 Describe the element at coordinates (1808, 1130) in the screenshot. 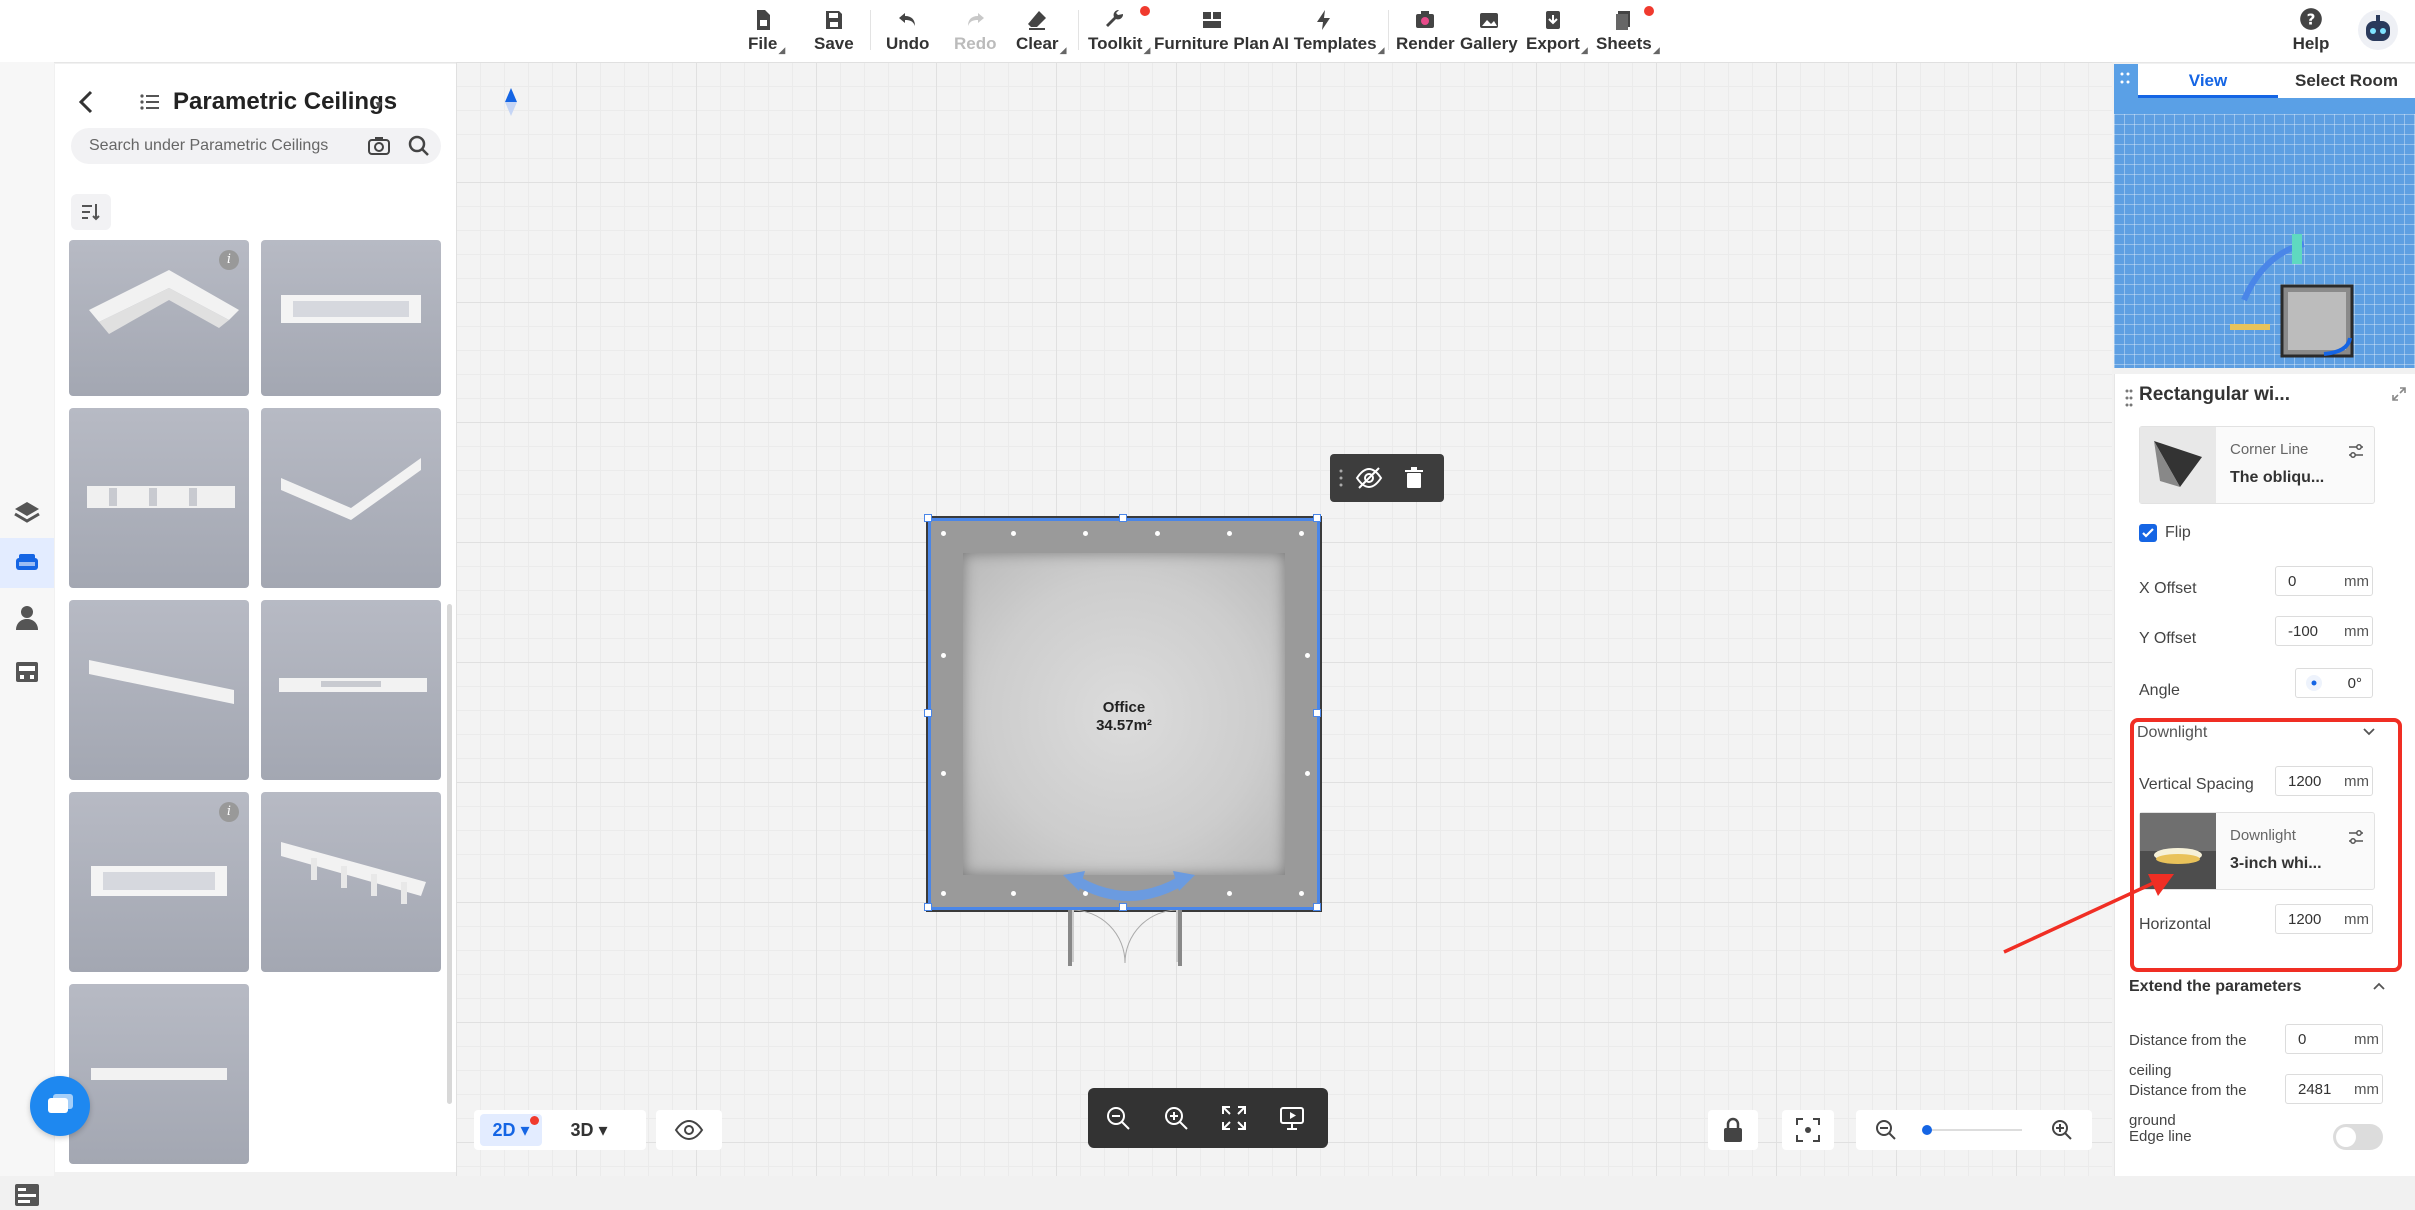

I see `fit-view-button` at that location.